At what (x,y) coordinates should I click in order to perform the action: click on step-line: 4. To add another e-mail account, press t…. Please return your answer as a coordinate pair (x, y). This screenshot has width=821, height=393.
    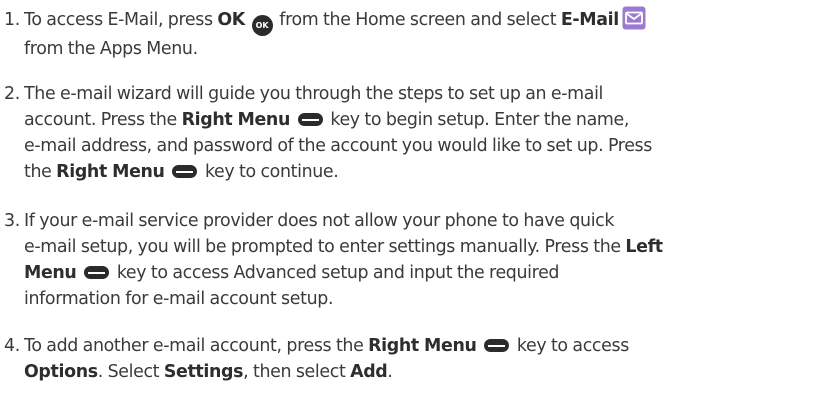
    Looking at the image, I should click on (410, 346).